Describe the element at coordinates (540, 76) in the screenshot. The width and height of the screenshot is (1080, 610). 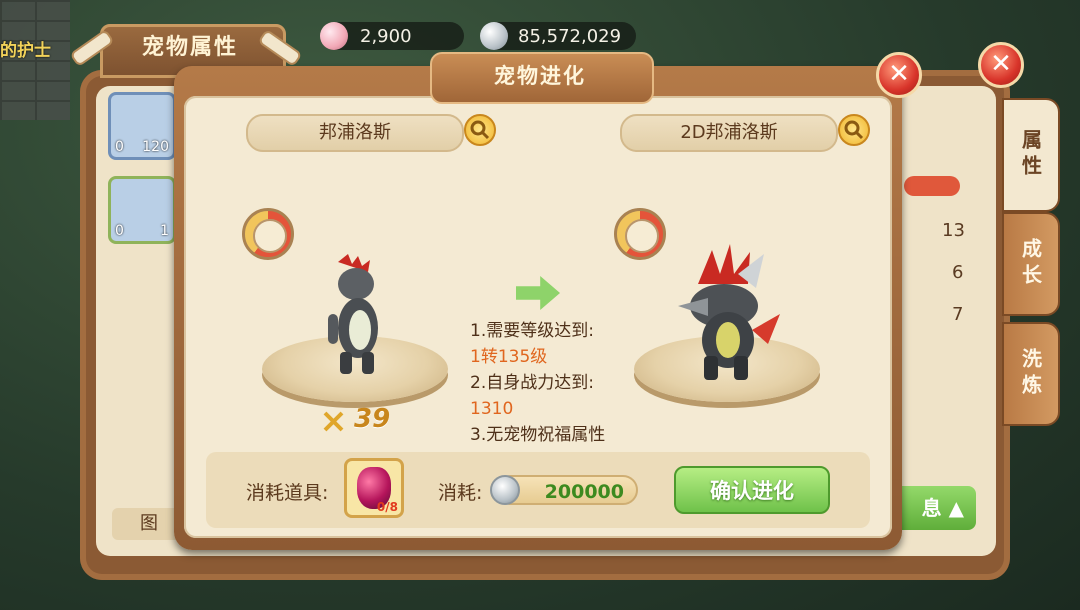
I see `evolution-title: 宠物进化` at that location.